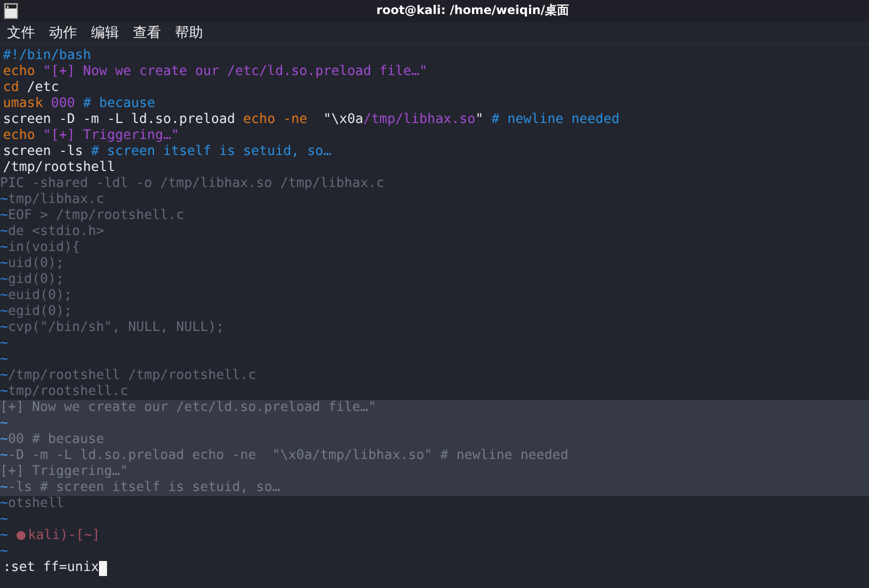  Describe the element at coordinates (36, 264) in the screenshot. I see `background-text: uid(0);` at that location.